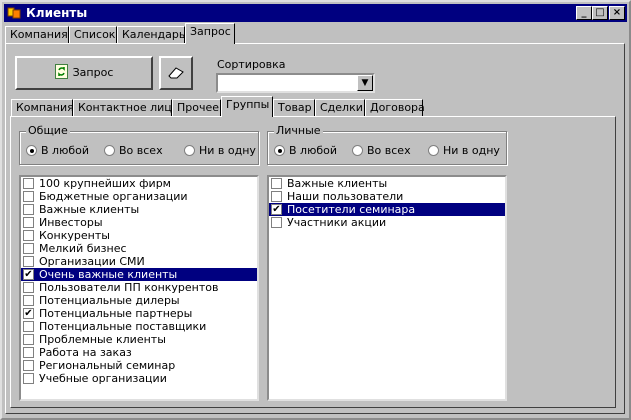 This screenshot has height=420, width=631. I want to click on list-item-label: Организации СМИ, so click(92, 261).